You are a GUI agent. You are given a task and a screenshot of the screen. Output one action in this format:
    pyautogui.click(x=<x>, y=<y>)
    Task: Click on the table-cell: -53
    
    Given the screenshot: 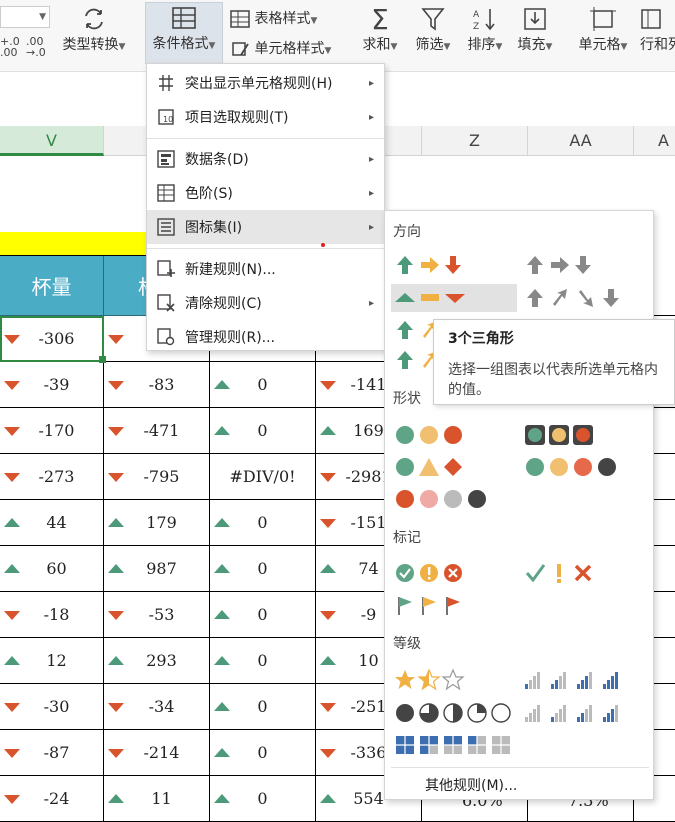 What is the action you would take?
    pyautogui.click(x=157, y=615)
    